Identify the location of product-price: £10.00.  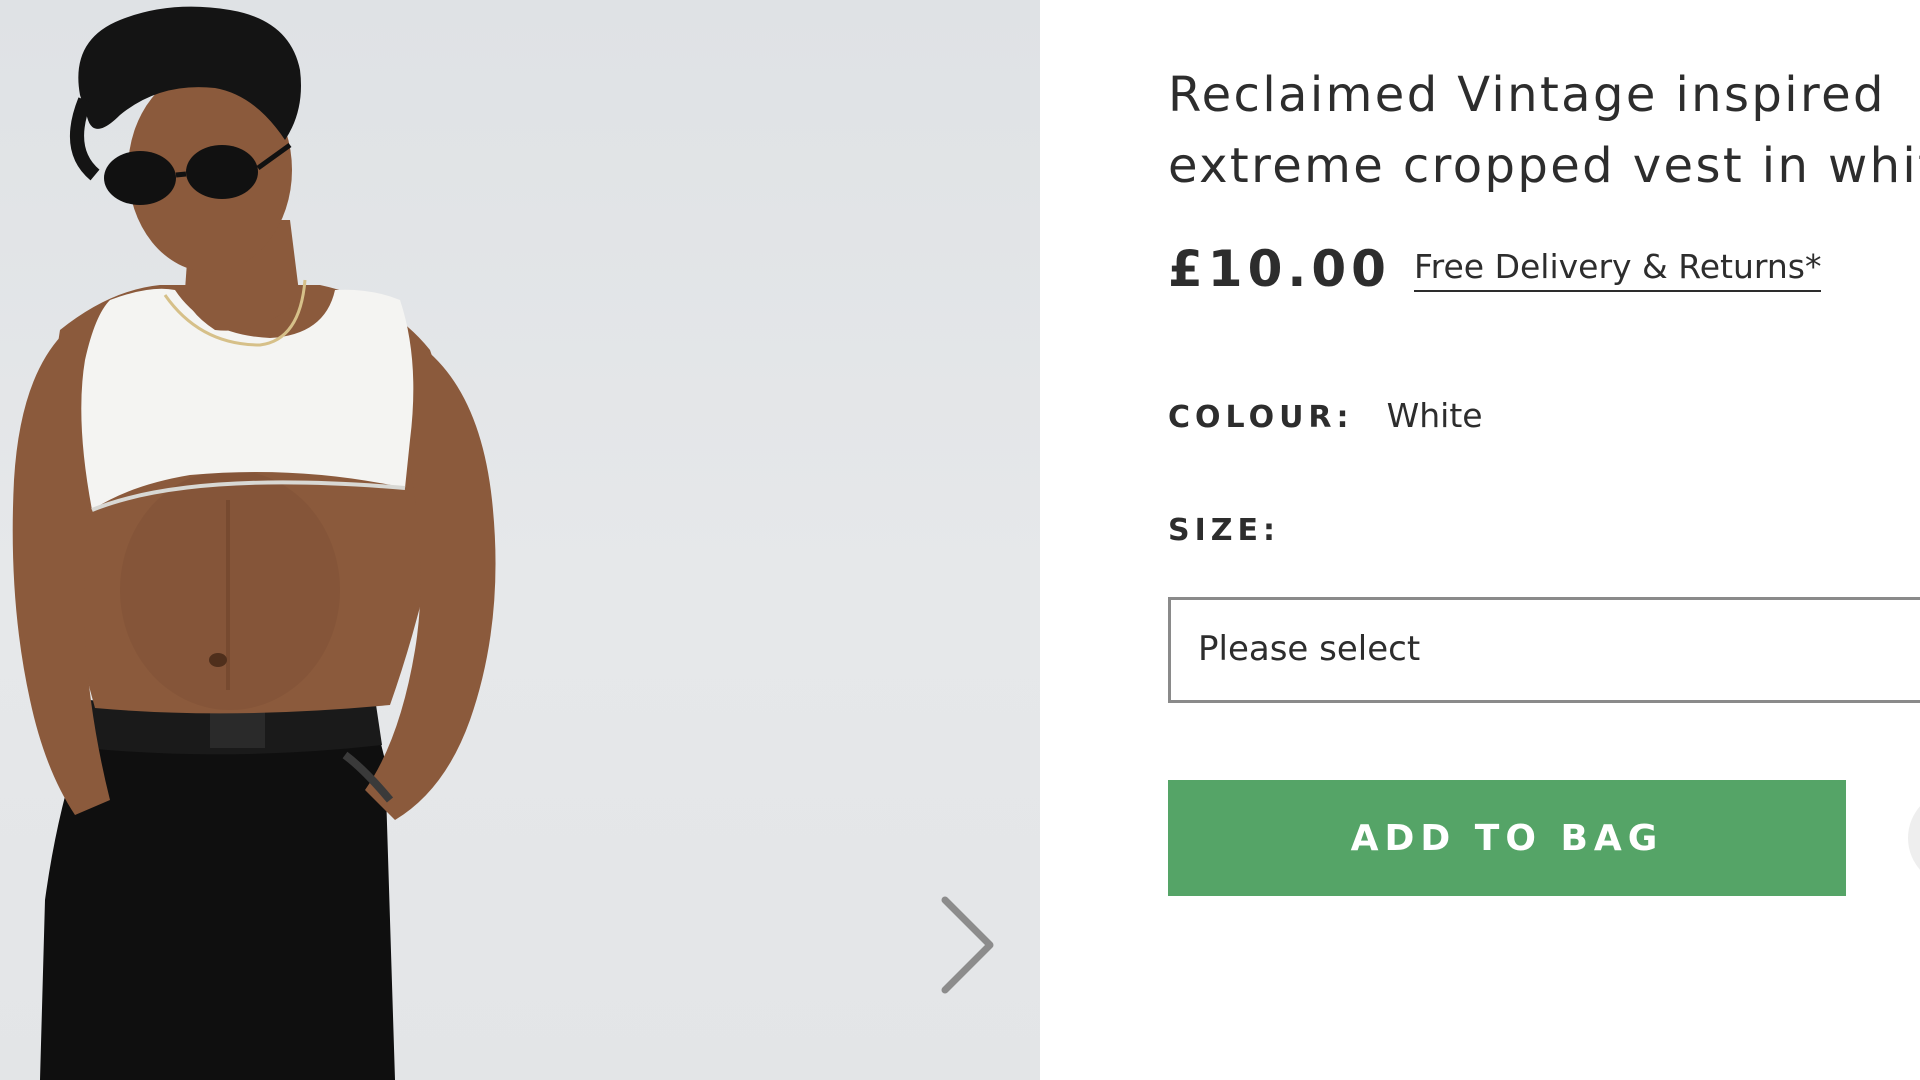
(1279, 269).